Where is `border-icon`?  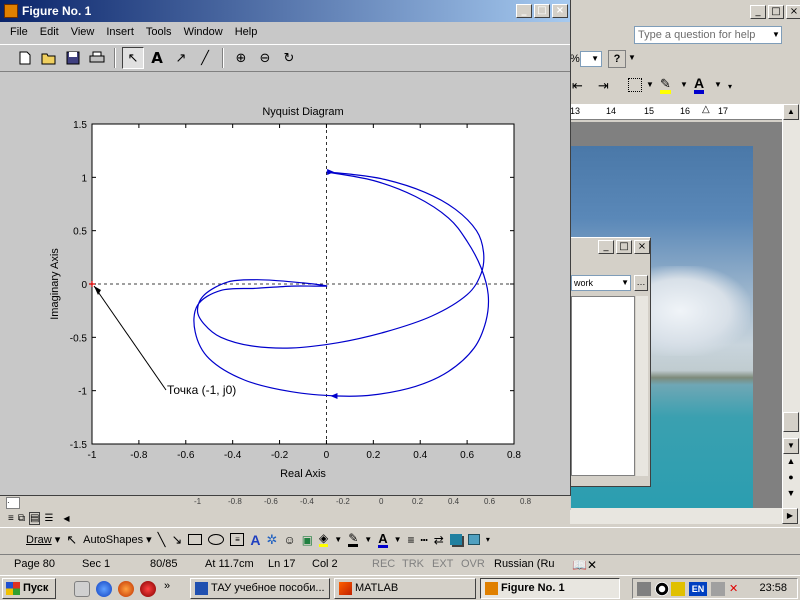 border-icon is located at coordinates (635, 85).